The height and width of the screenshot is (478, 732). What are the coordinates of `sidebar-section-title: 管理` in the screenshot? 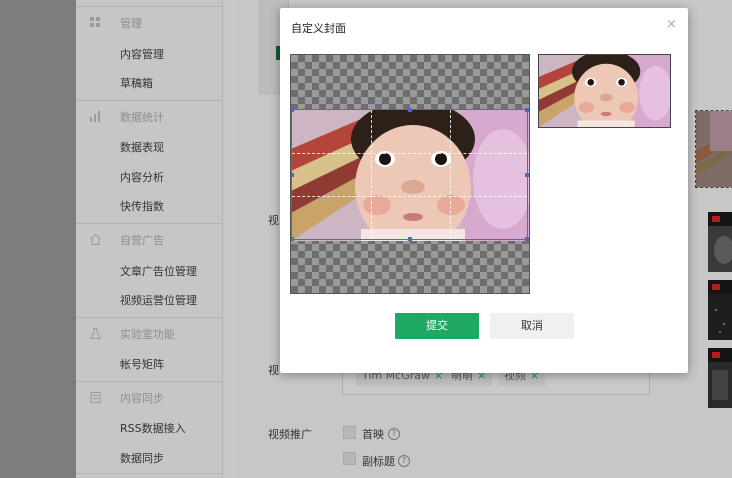 It's located at (131, 23).